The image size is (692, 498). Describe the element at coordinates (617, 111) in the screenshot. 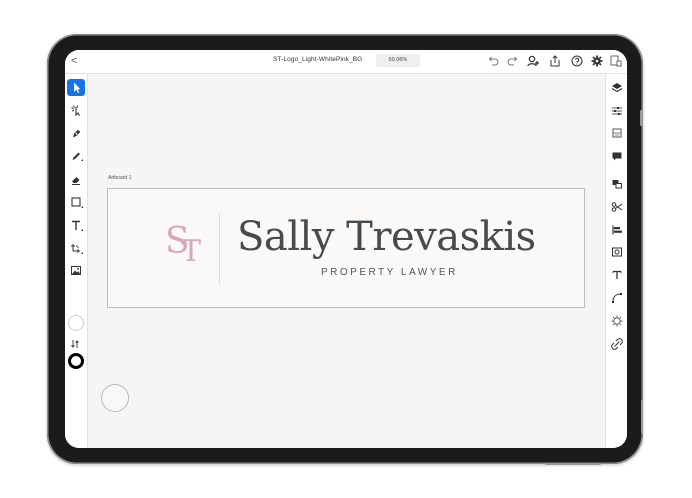

I see `properties-icon` at that location.